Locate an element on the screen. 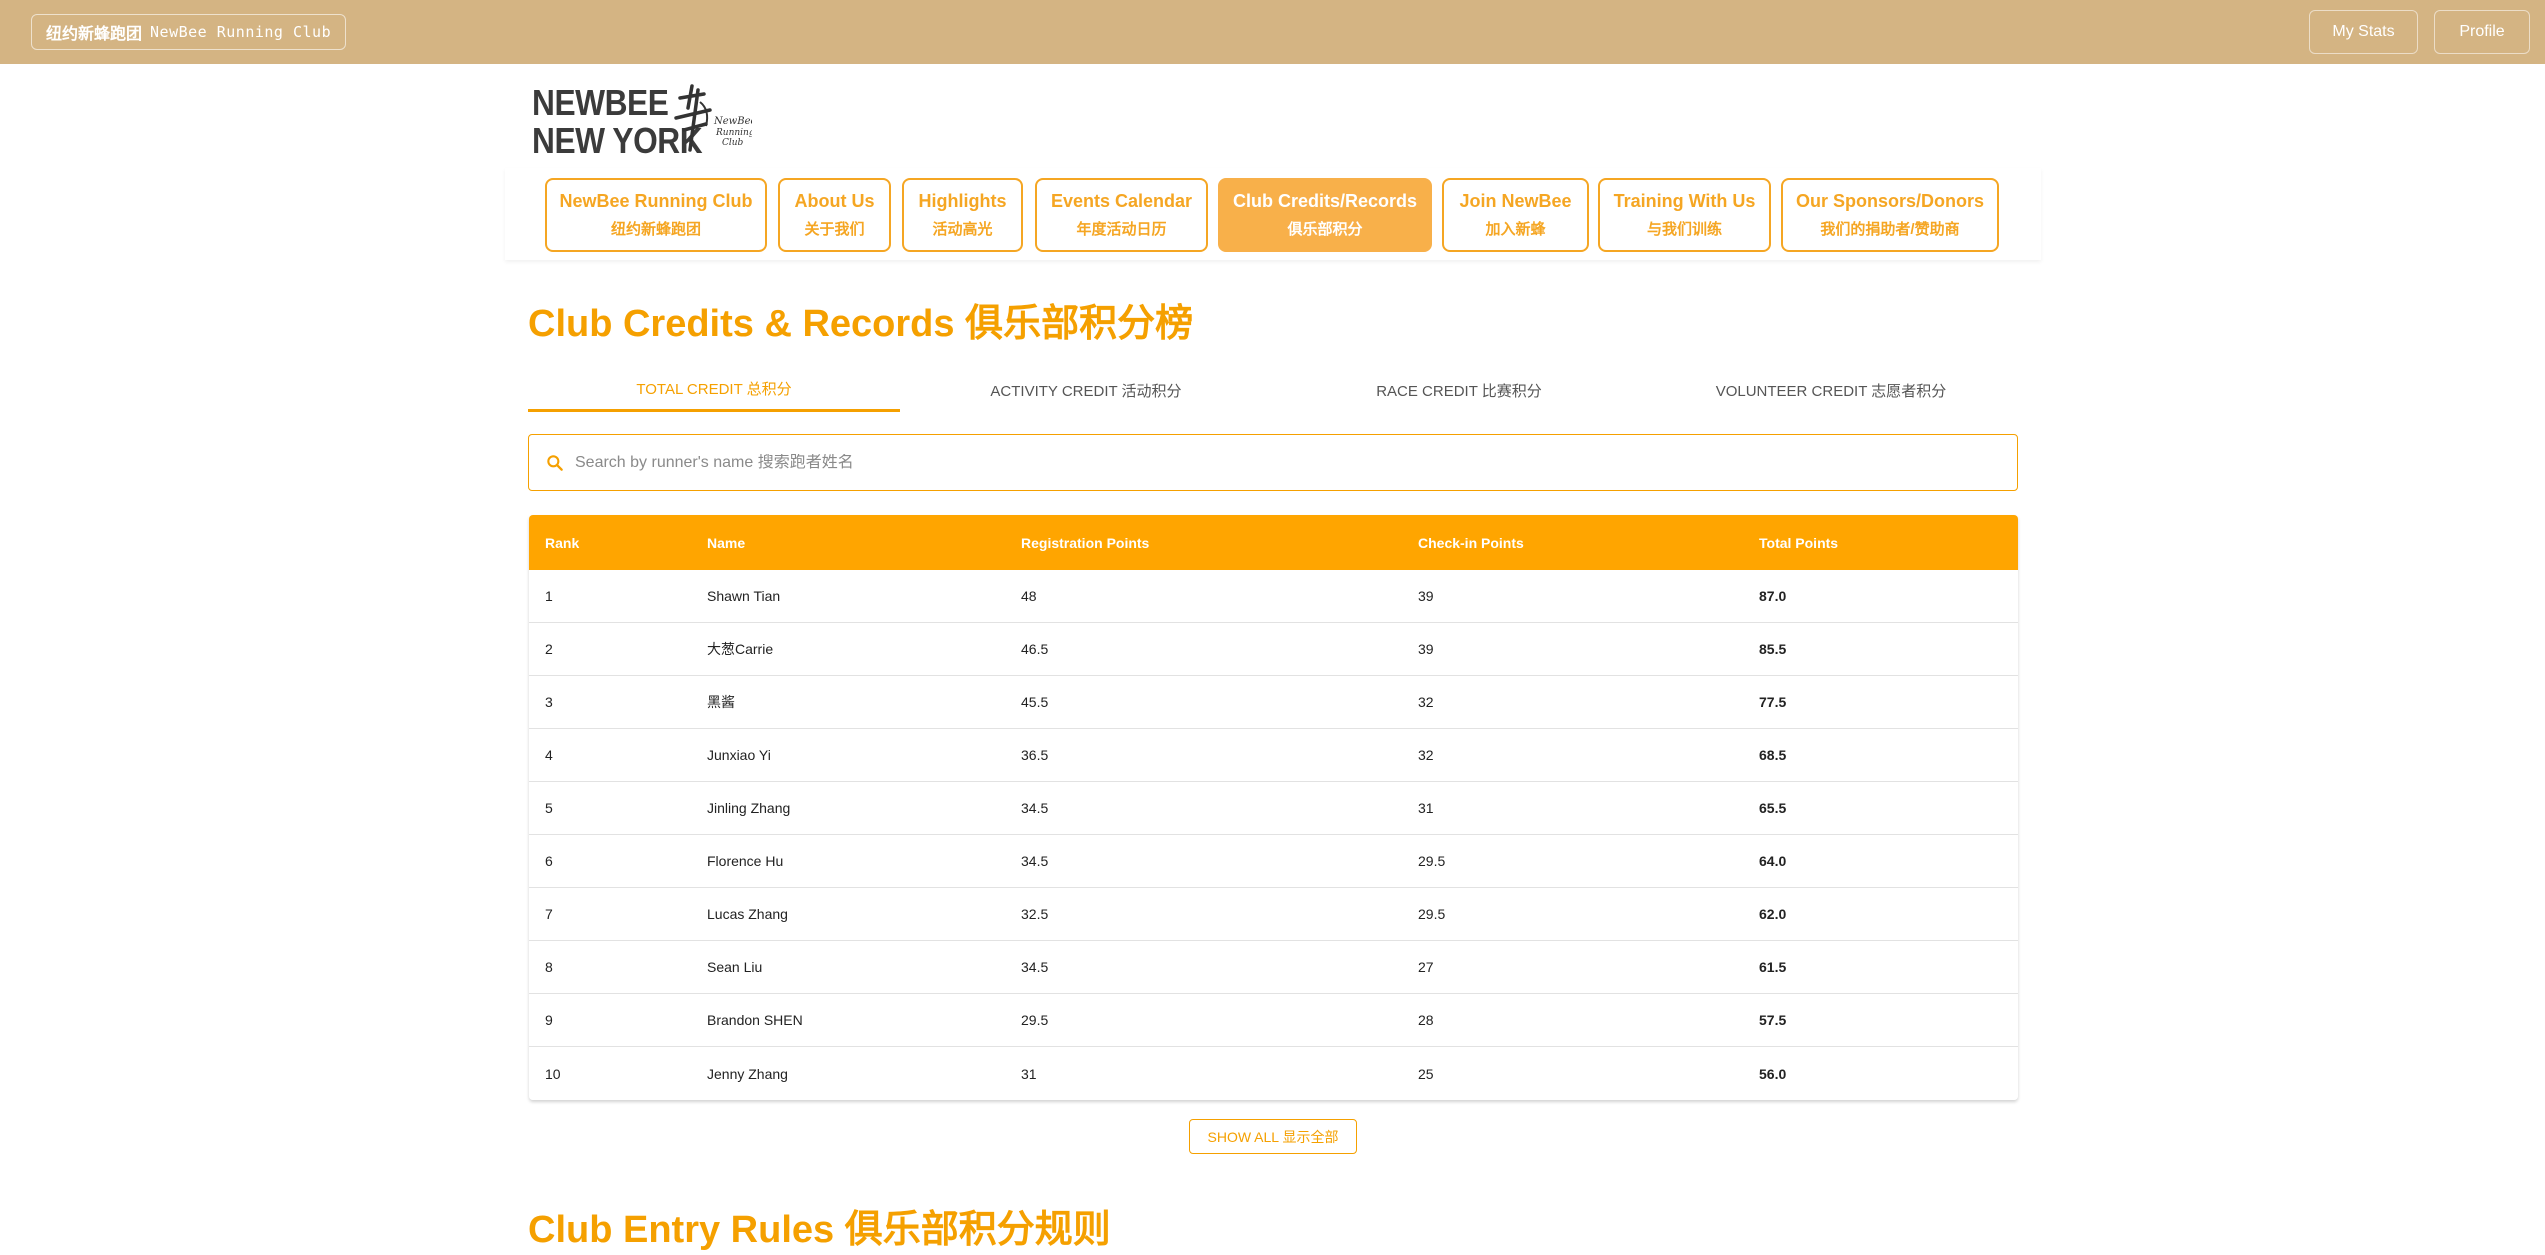  runner-calligraphy-icon: NewBee Running Club is located at coordinates (713, 118).